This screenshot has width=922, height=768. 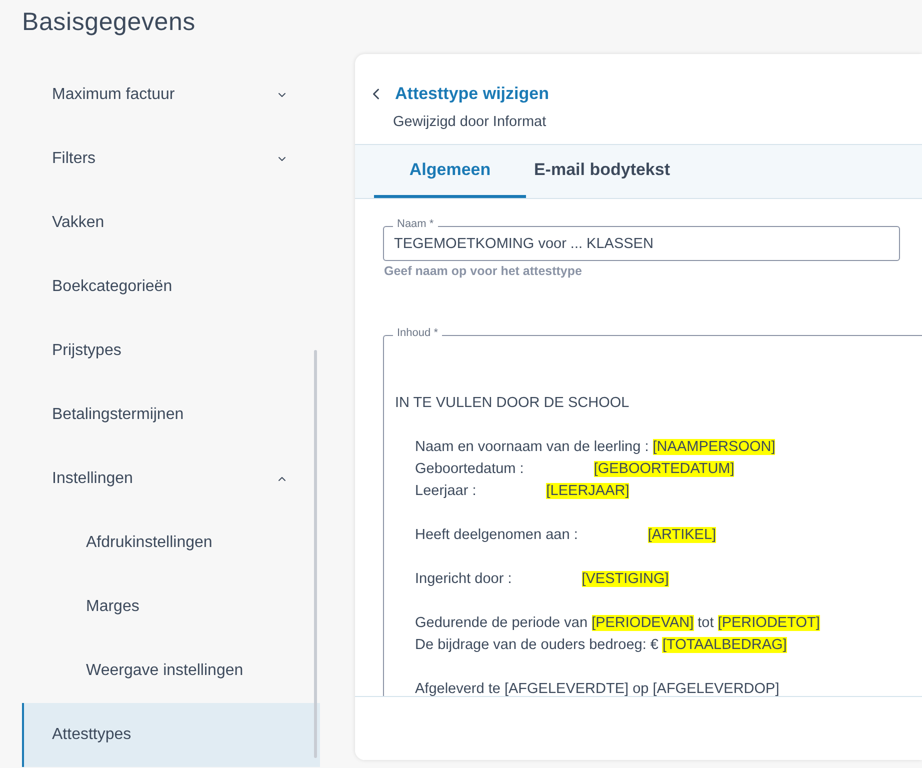 What do you see at coordinates (171, 479) in the screenshot?
I see `sidebar-item: Instellingen` at bounding box center [171, 479].